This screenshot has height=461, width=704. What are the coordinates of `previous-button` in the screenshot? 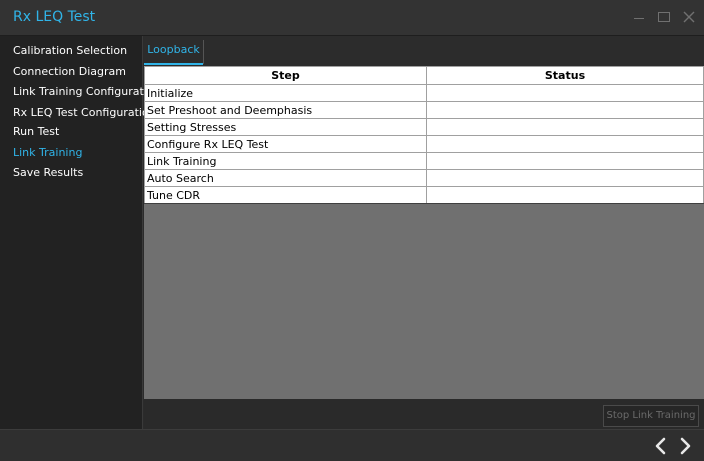 It's located at (661, 446).